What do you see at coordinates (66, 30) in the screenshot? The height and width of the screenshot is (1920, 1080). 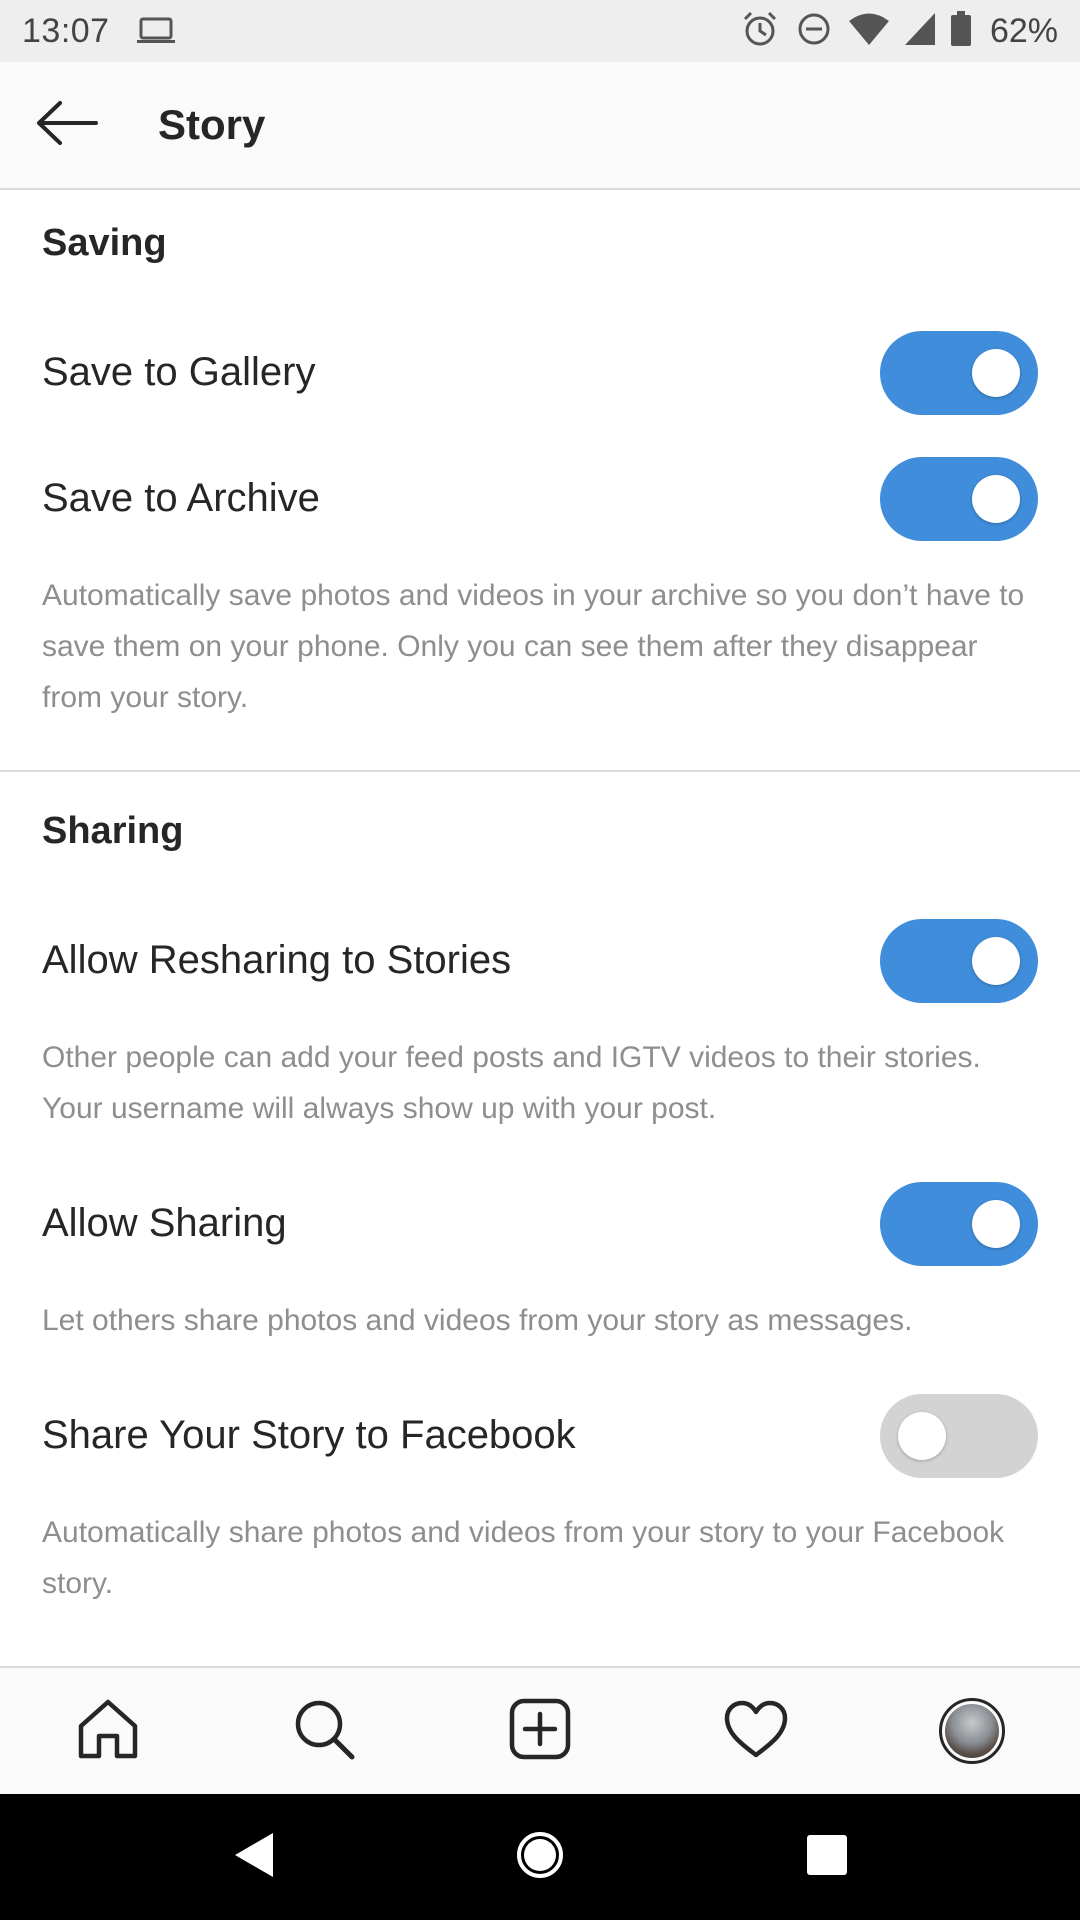 I see `status-time: 13:07` at bounding box center [66, 30].